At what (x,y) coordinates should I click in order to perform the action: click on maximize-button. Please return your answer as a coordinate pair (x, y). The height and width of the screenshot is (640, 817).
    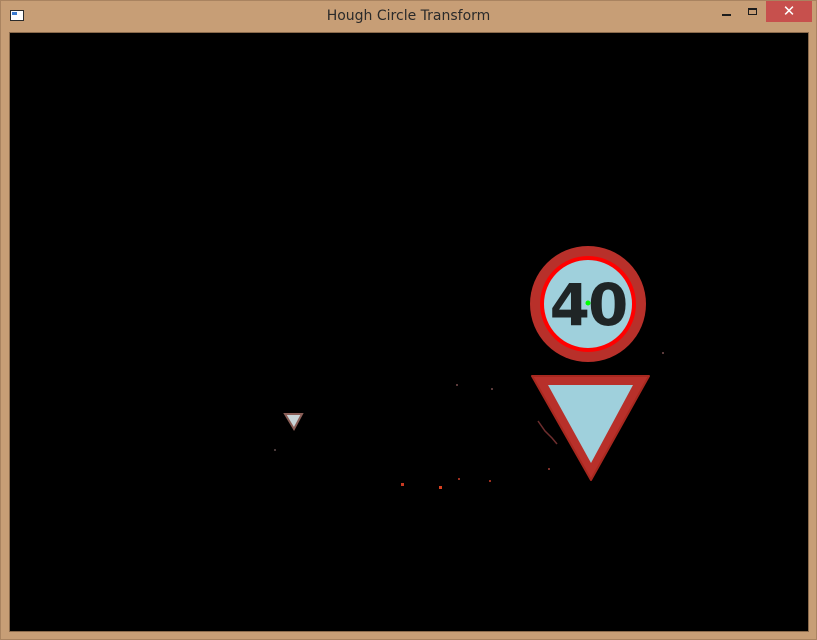
    Looking at the image, I should click on (752, 11).